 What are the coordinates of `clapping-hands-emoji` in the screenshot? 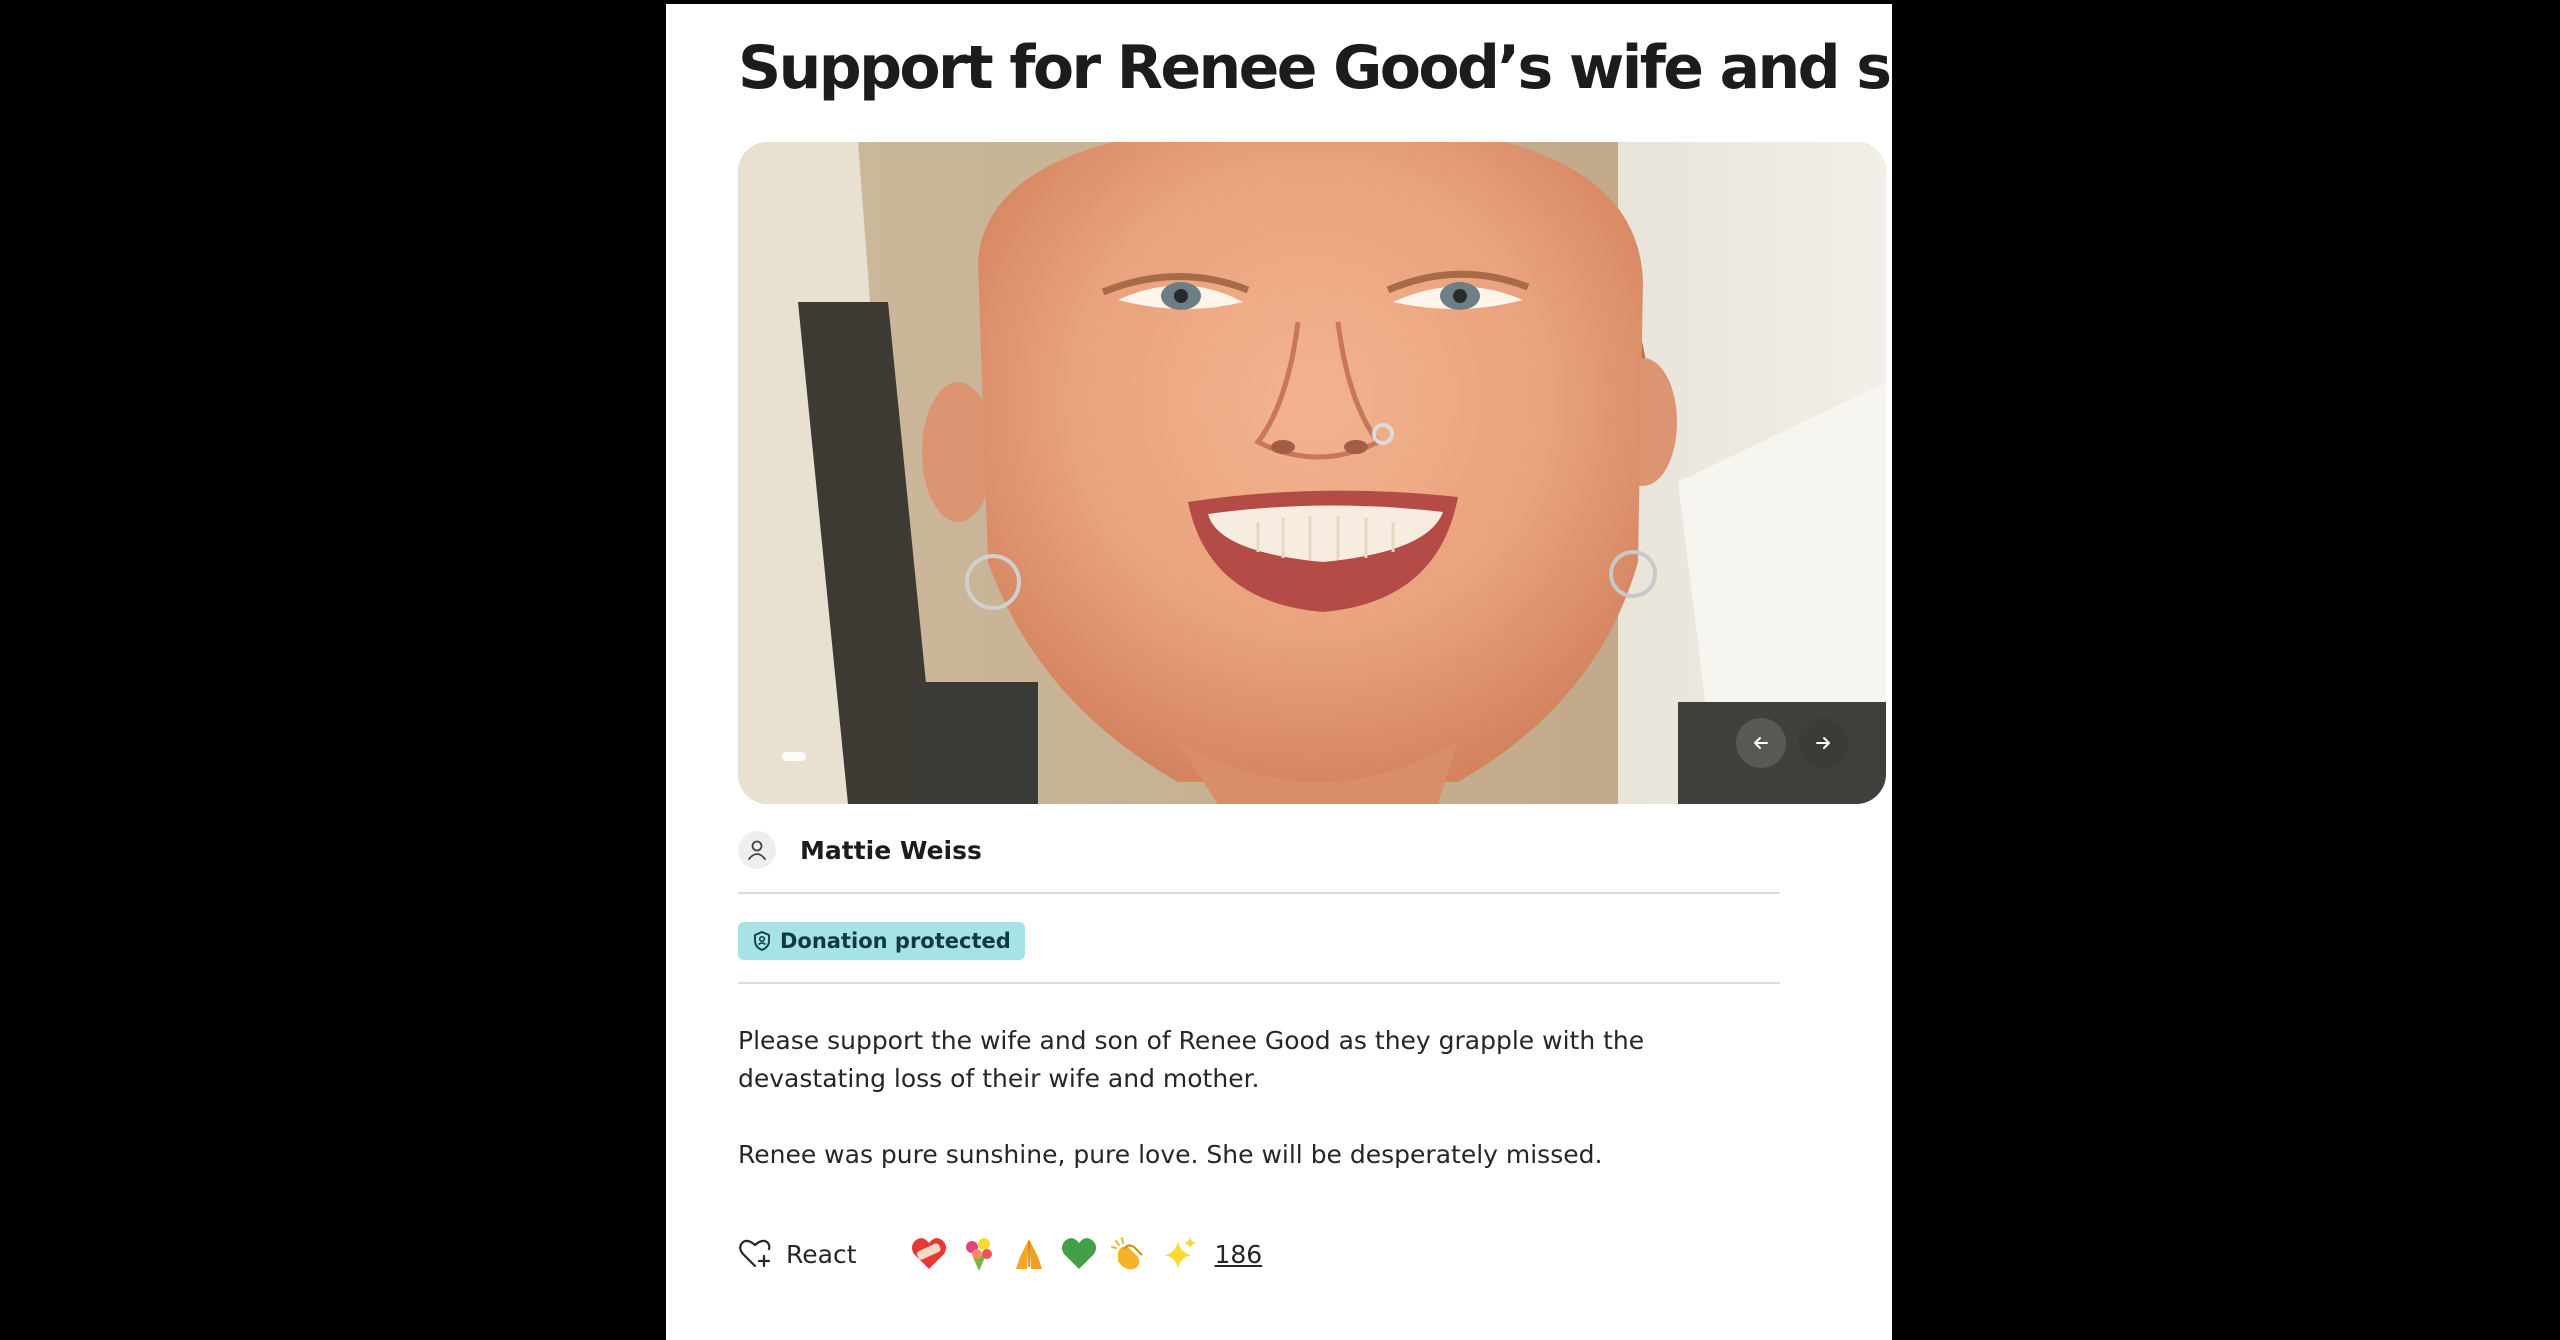 It's located at (1129, 1254).